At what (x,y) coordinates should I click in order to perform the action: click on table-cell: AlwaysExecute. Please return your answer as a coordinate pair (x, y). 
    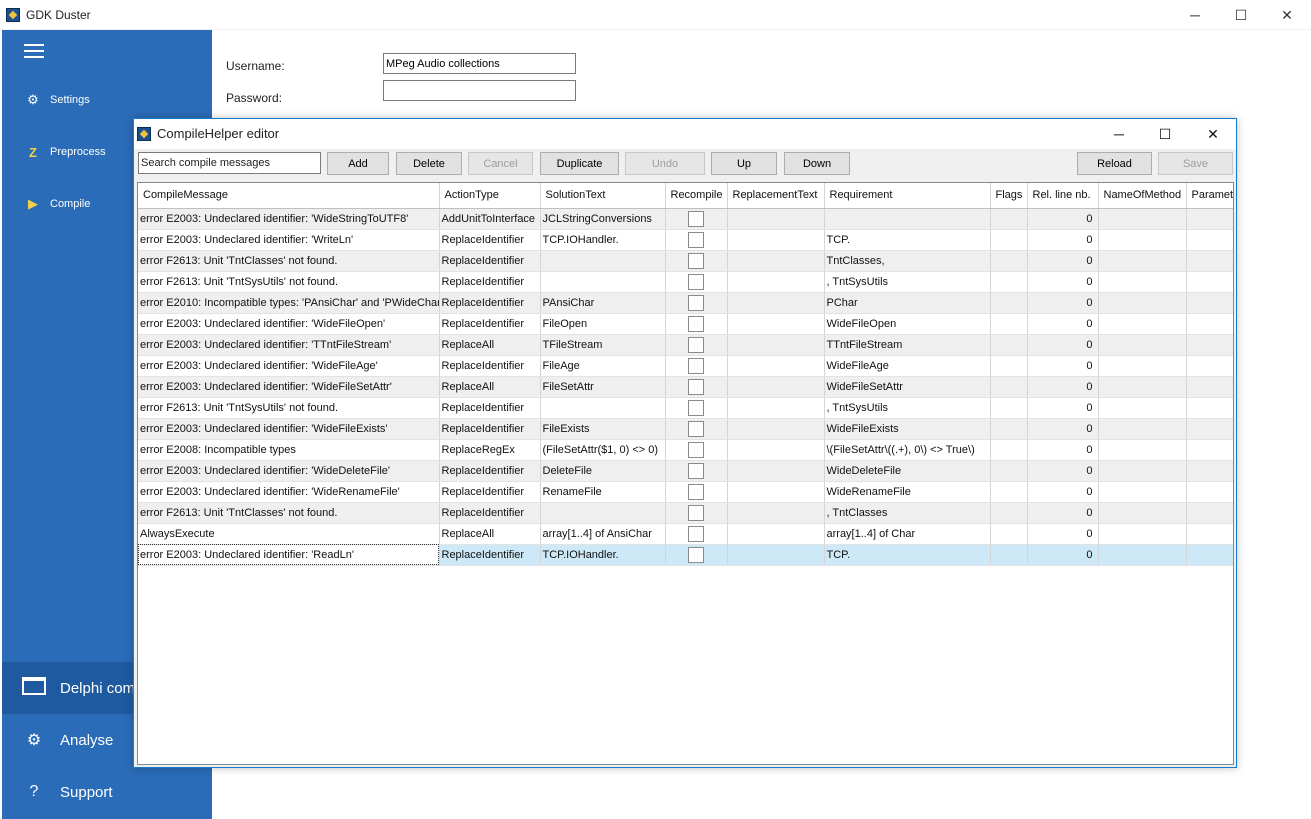
    Looking at the image, I should click on (289, 534).